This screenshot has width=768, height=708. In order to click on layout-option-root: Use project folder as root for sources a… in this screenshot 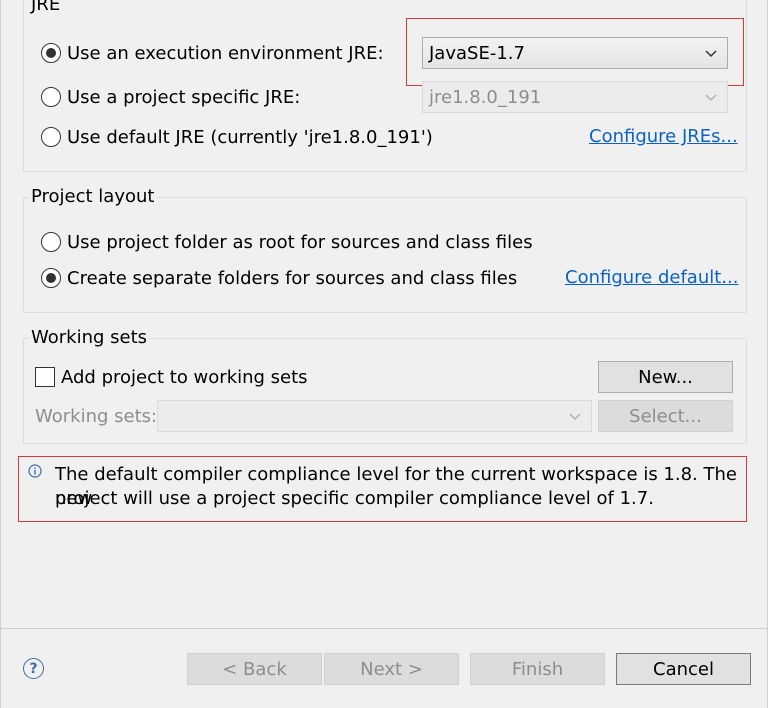, I will do `click(287, 242)`.